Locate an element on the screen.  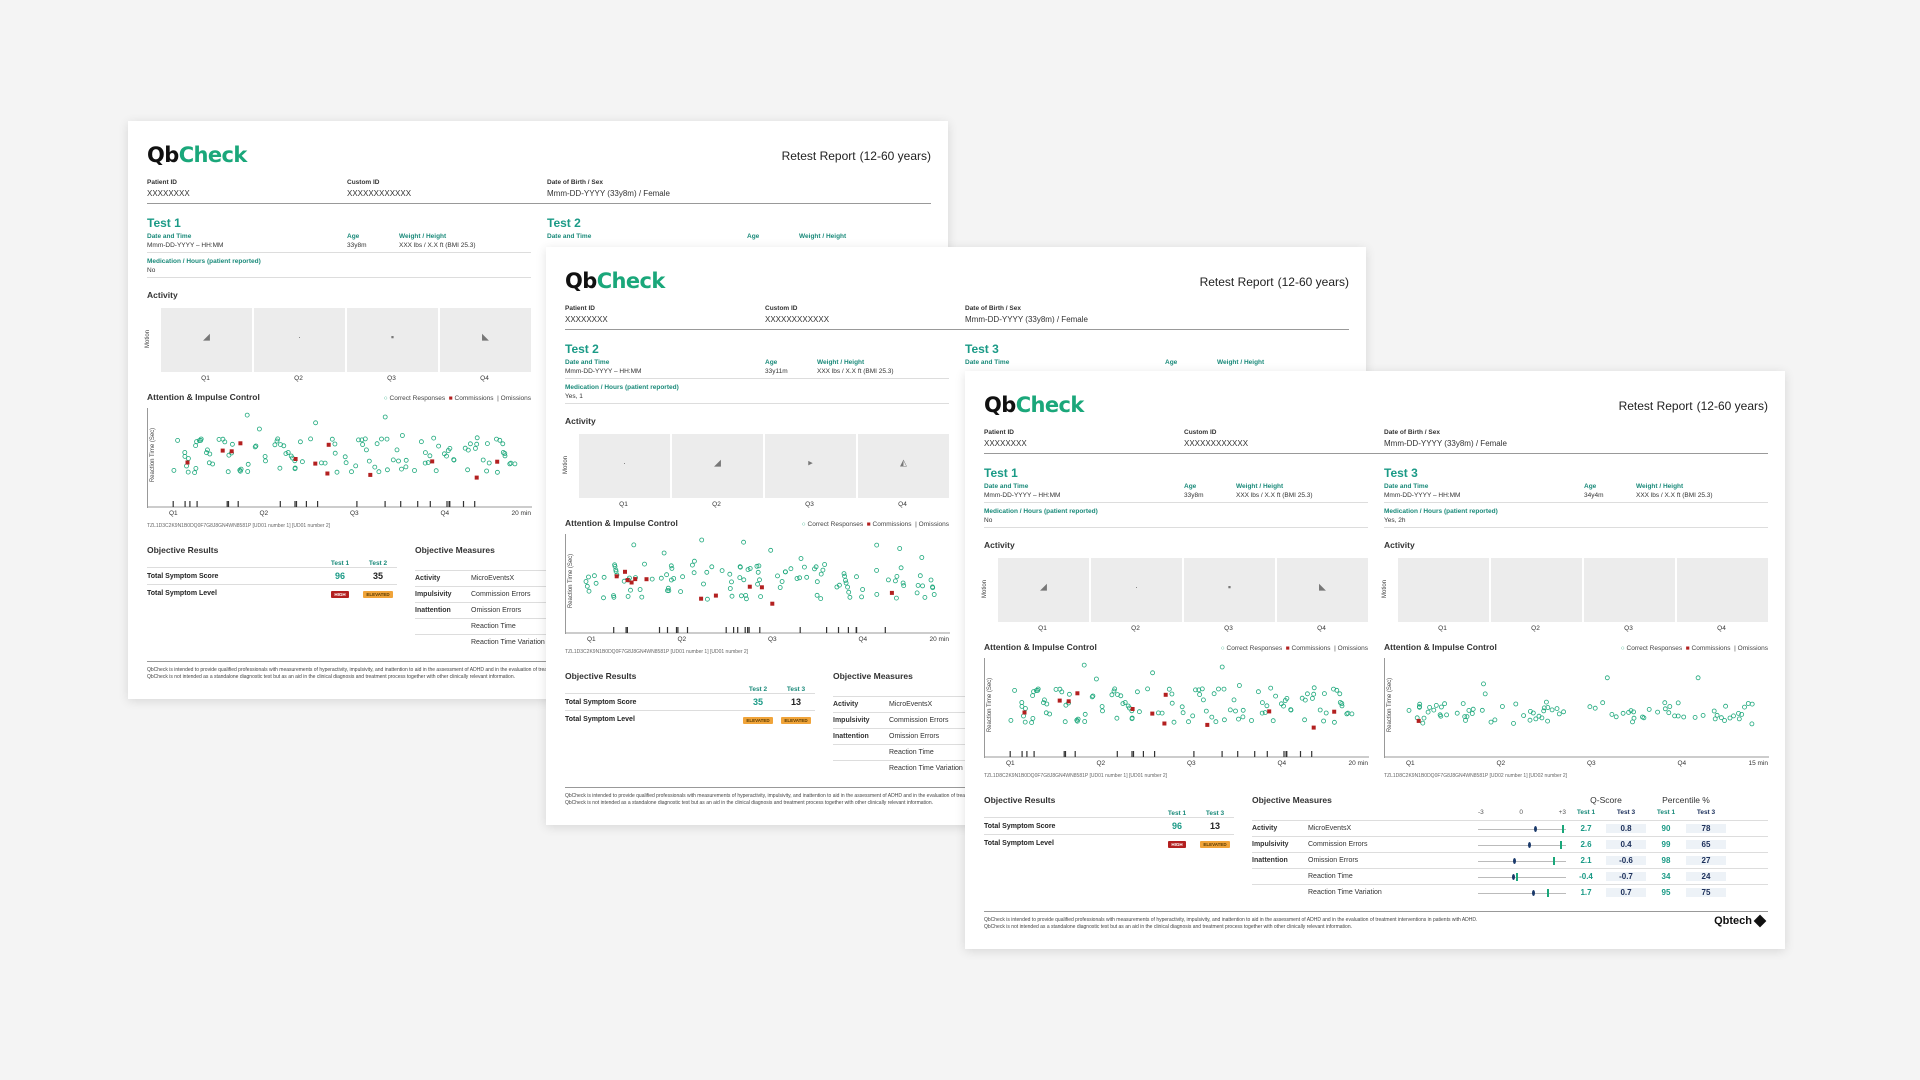
measure-row: Reaction Time-0.4-0.73424 is located at coordinates (1510, 876).